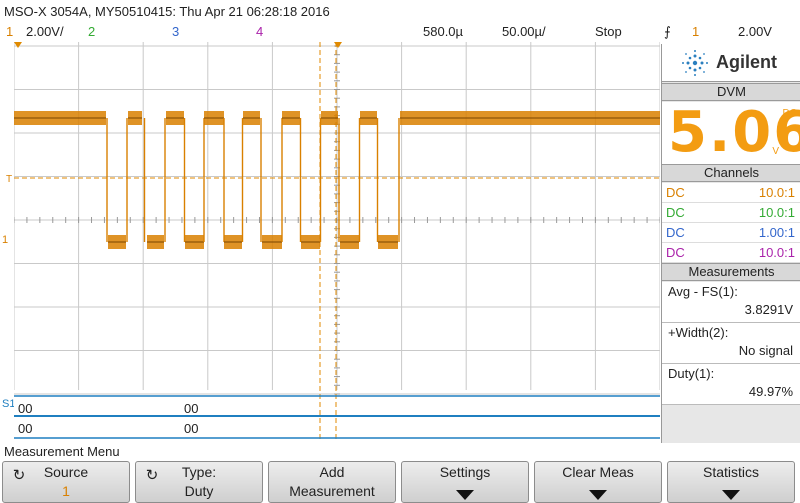 The image size is (800, 503). Describe the element at coordinates (598, 472) in the screenshot. I see `softkey-label: Clear Meas` at that location.